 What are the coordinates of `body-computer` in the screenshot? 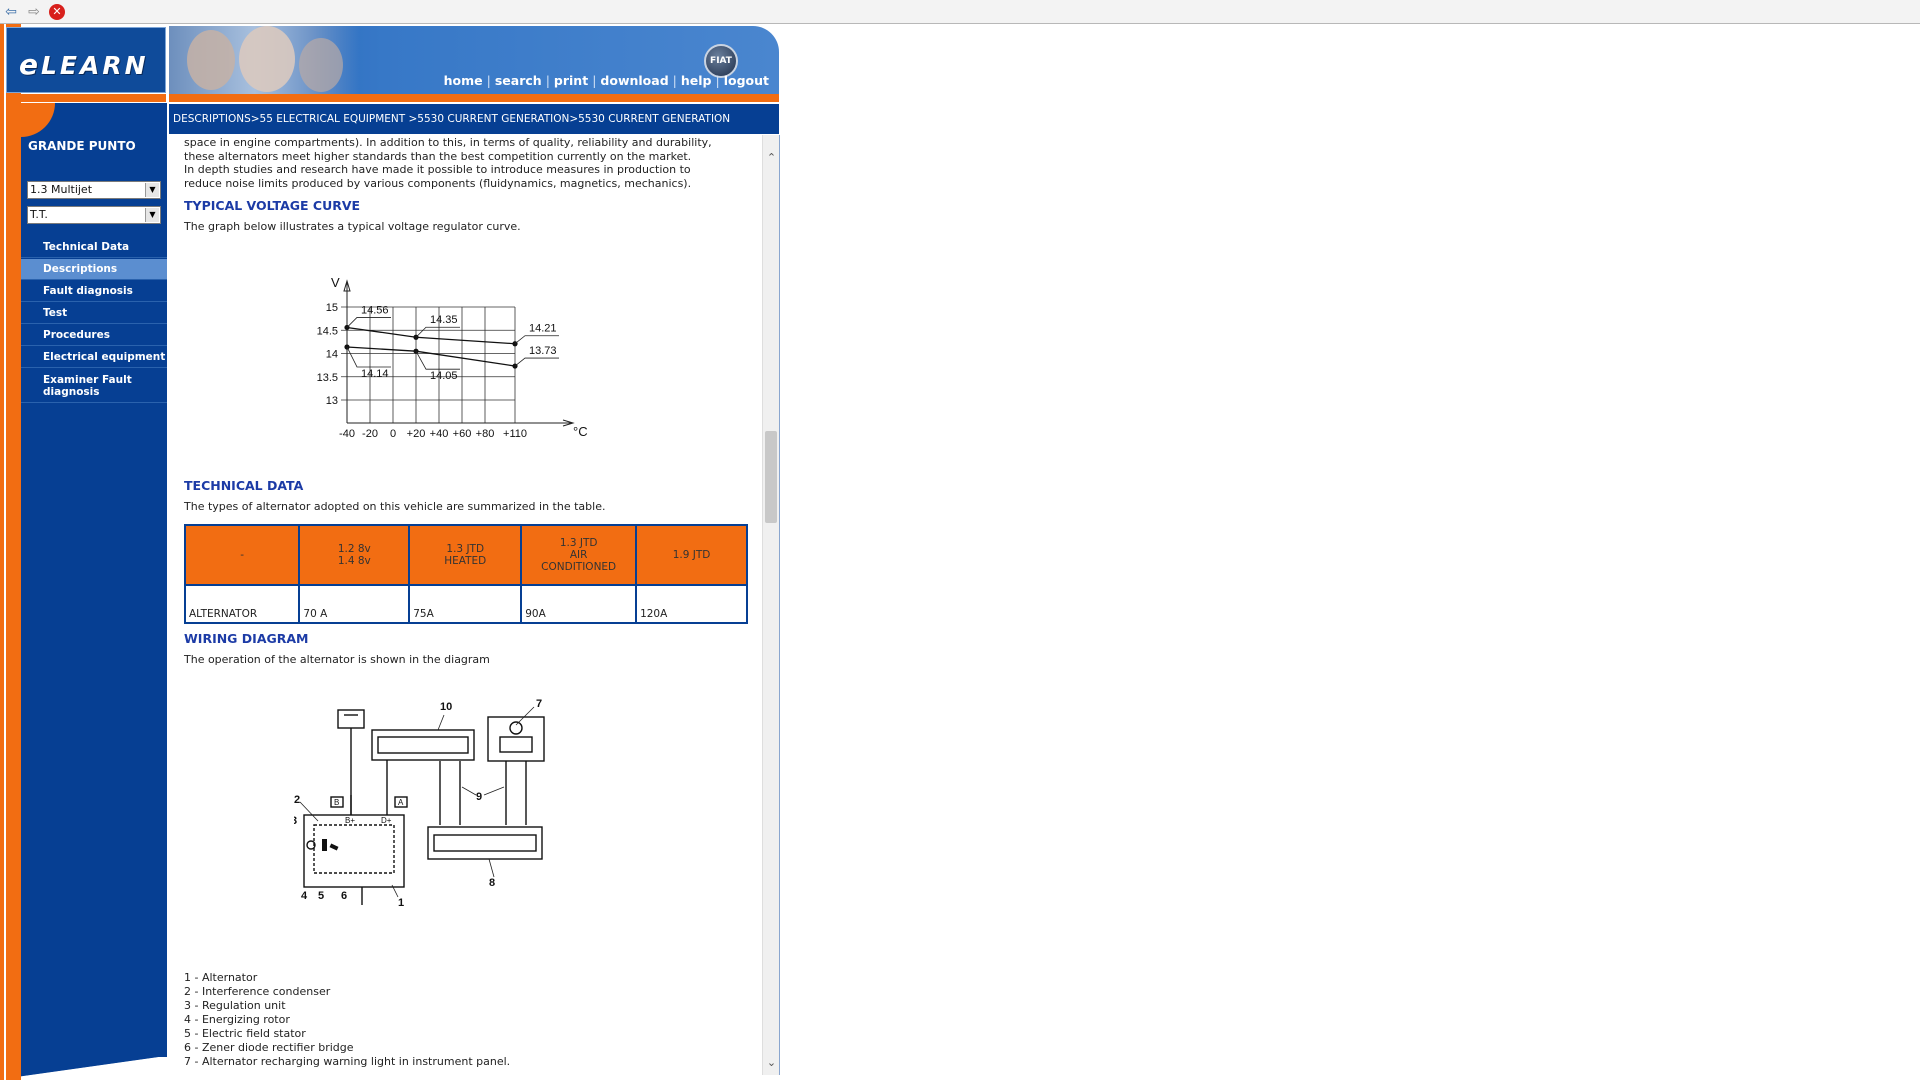 It's located at (485, 843).